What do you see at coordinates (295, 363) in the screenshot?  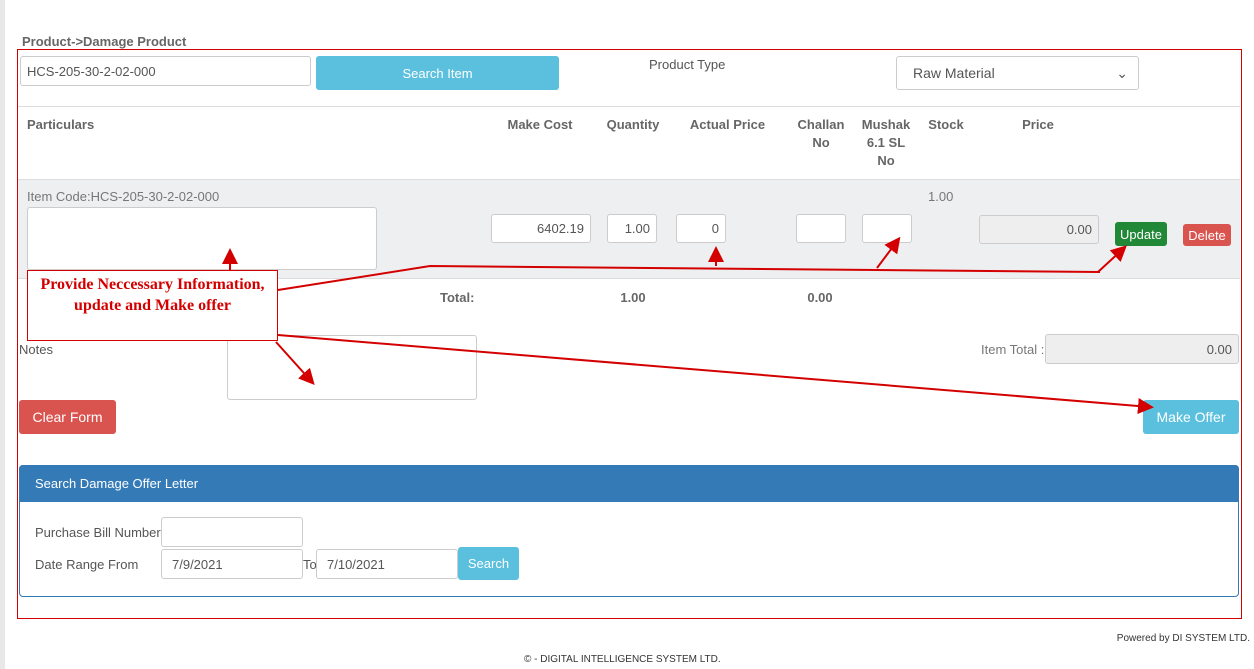 I see `arrow-notes` at bounding box center [295, 363].